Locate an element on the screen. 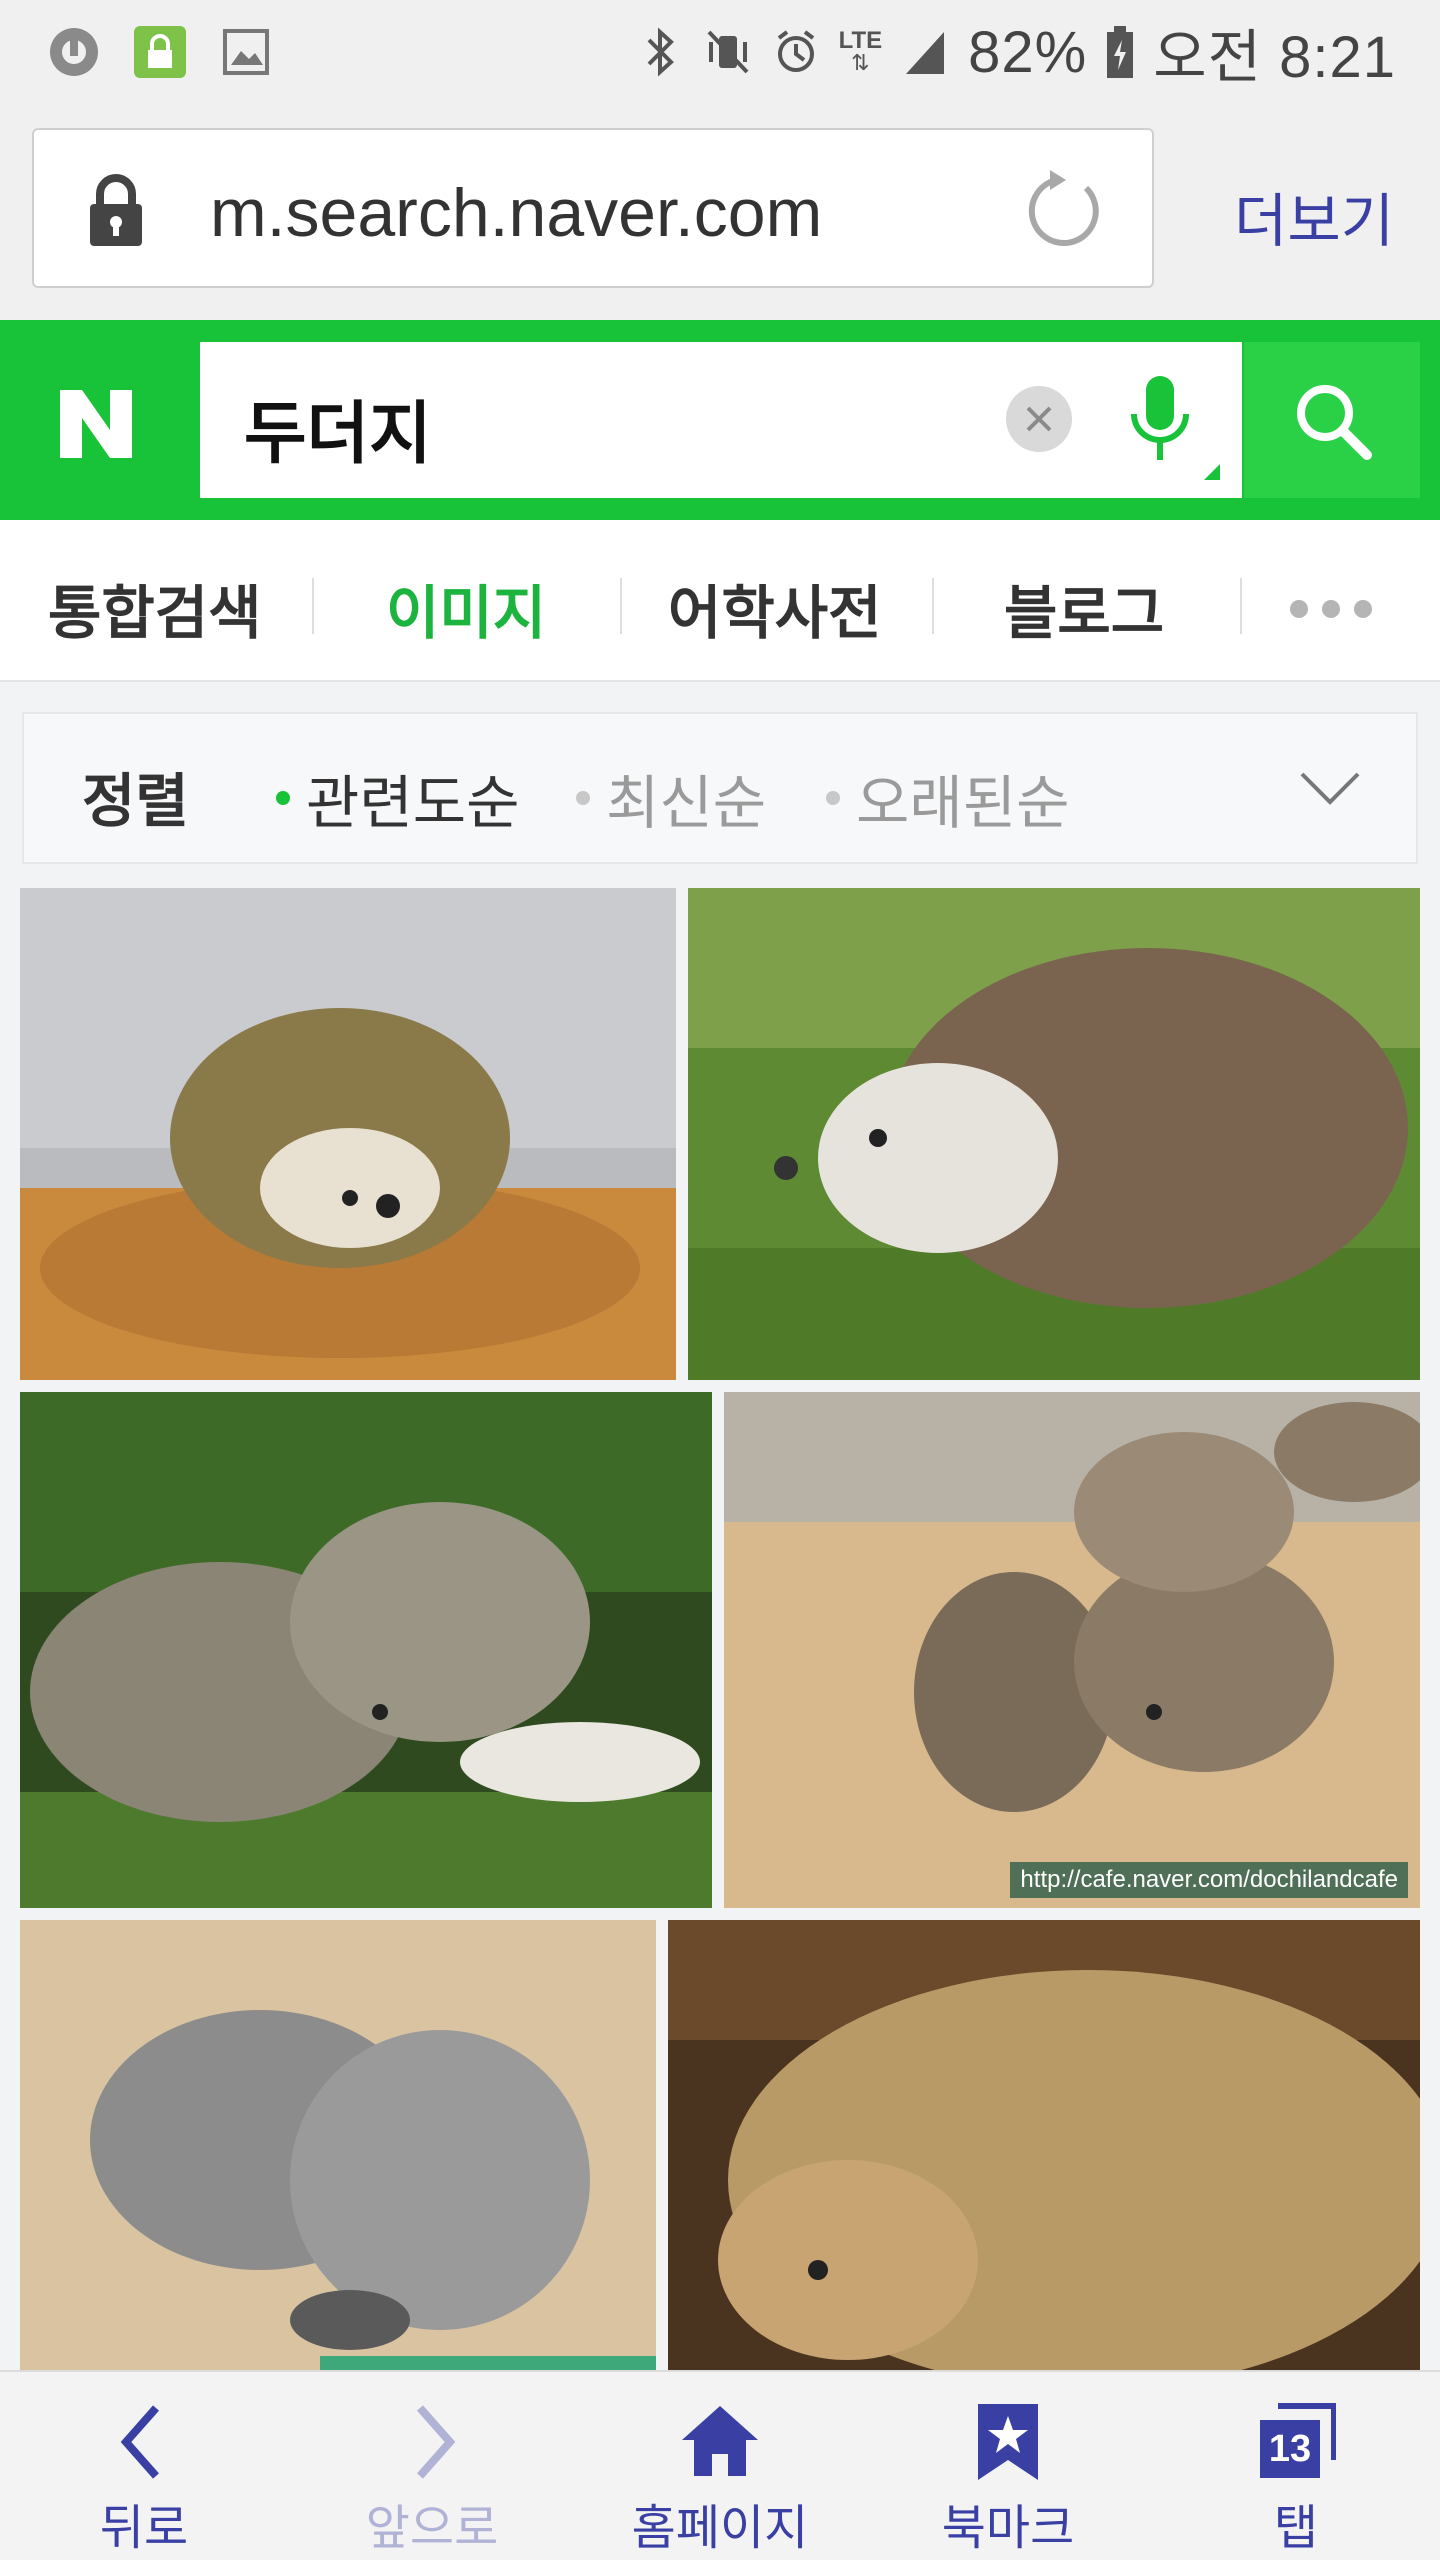 Image resolution: width=1440 pixels, height=2560 pixels. sort-oldest: 오래된순 is located at coordinates (947, 798).